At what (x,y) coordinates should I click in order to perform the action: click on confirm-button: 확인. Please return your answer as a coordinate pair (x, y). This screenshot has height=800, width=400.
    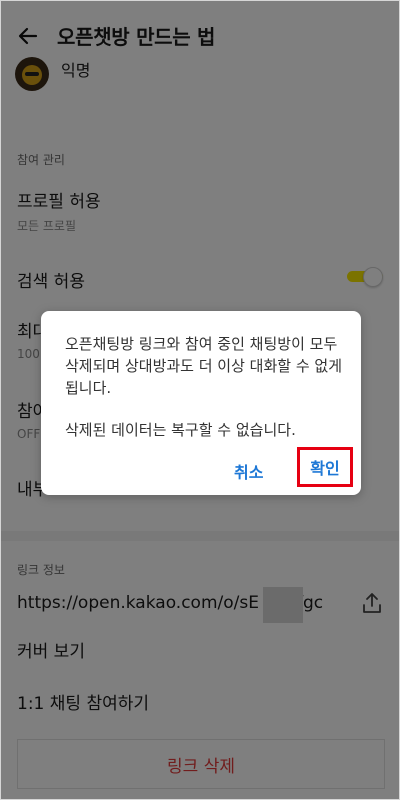
    Looking at the image, I should click on (325, 467).